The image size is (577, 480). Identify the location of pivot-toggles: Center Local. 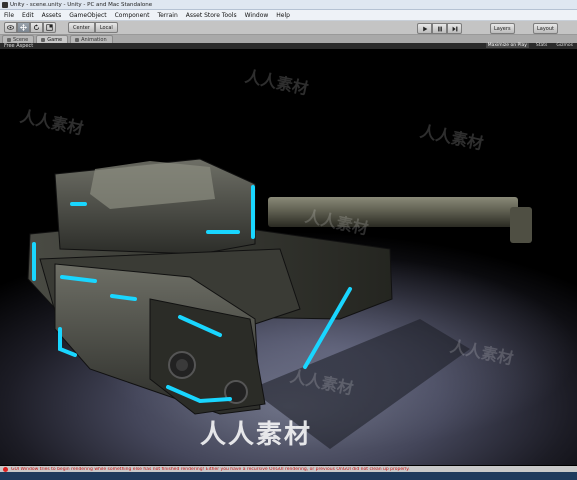
(93, 27).